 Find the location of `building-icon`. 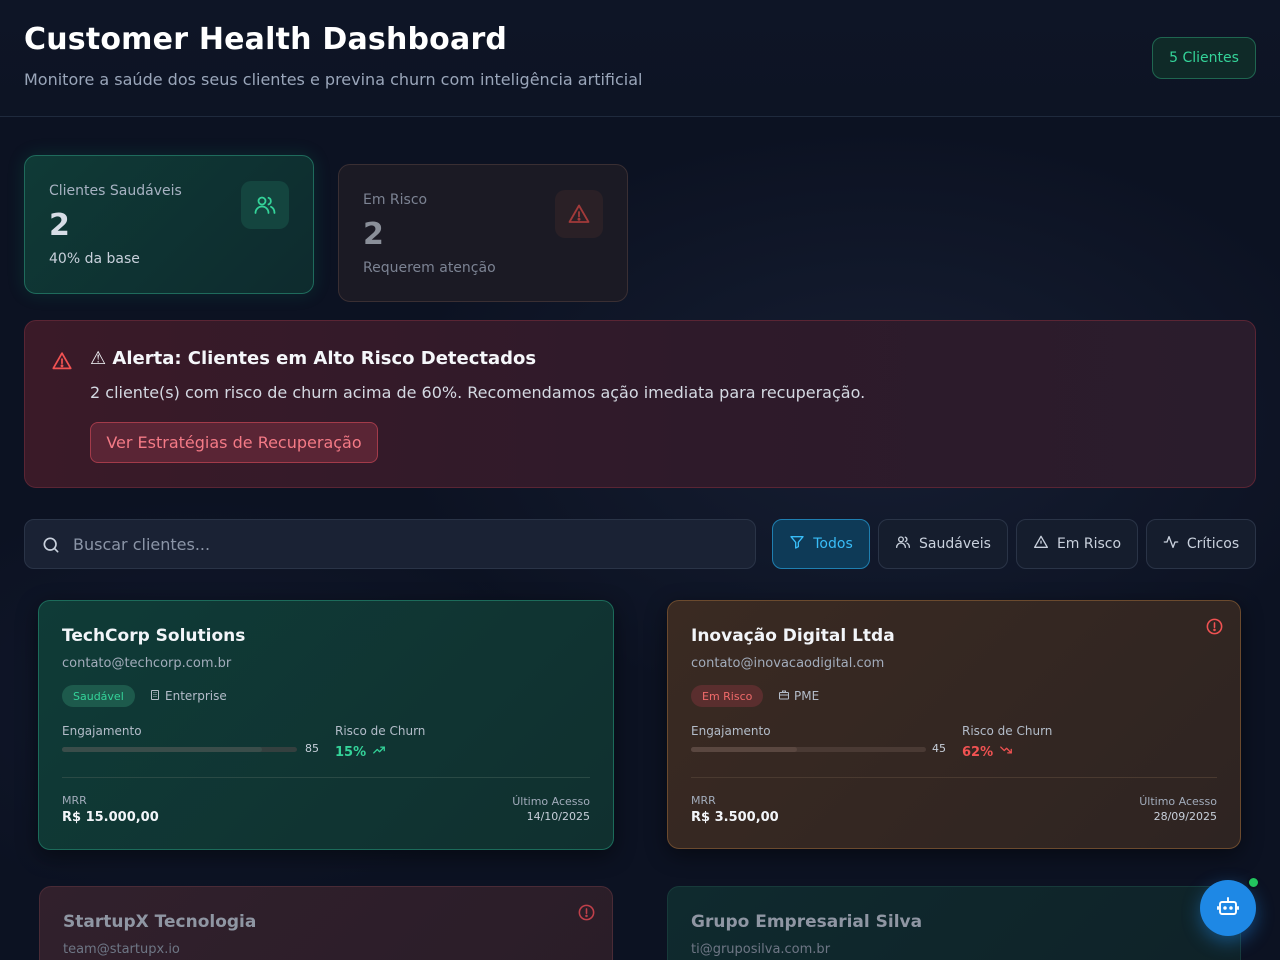

building-icon is located at coordinates (155, 696).